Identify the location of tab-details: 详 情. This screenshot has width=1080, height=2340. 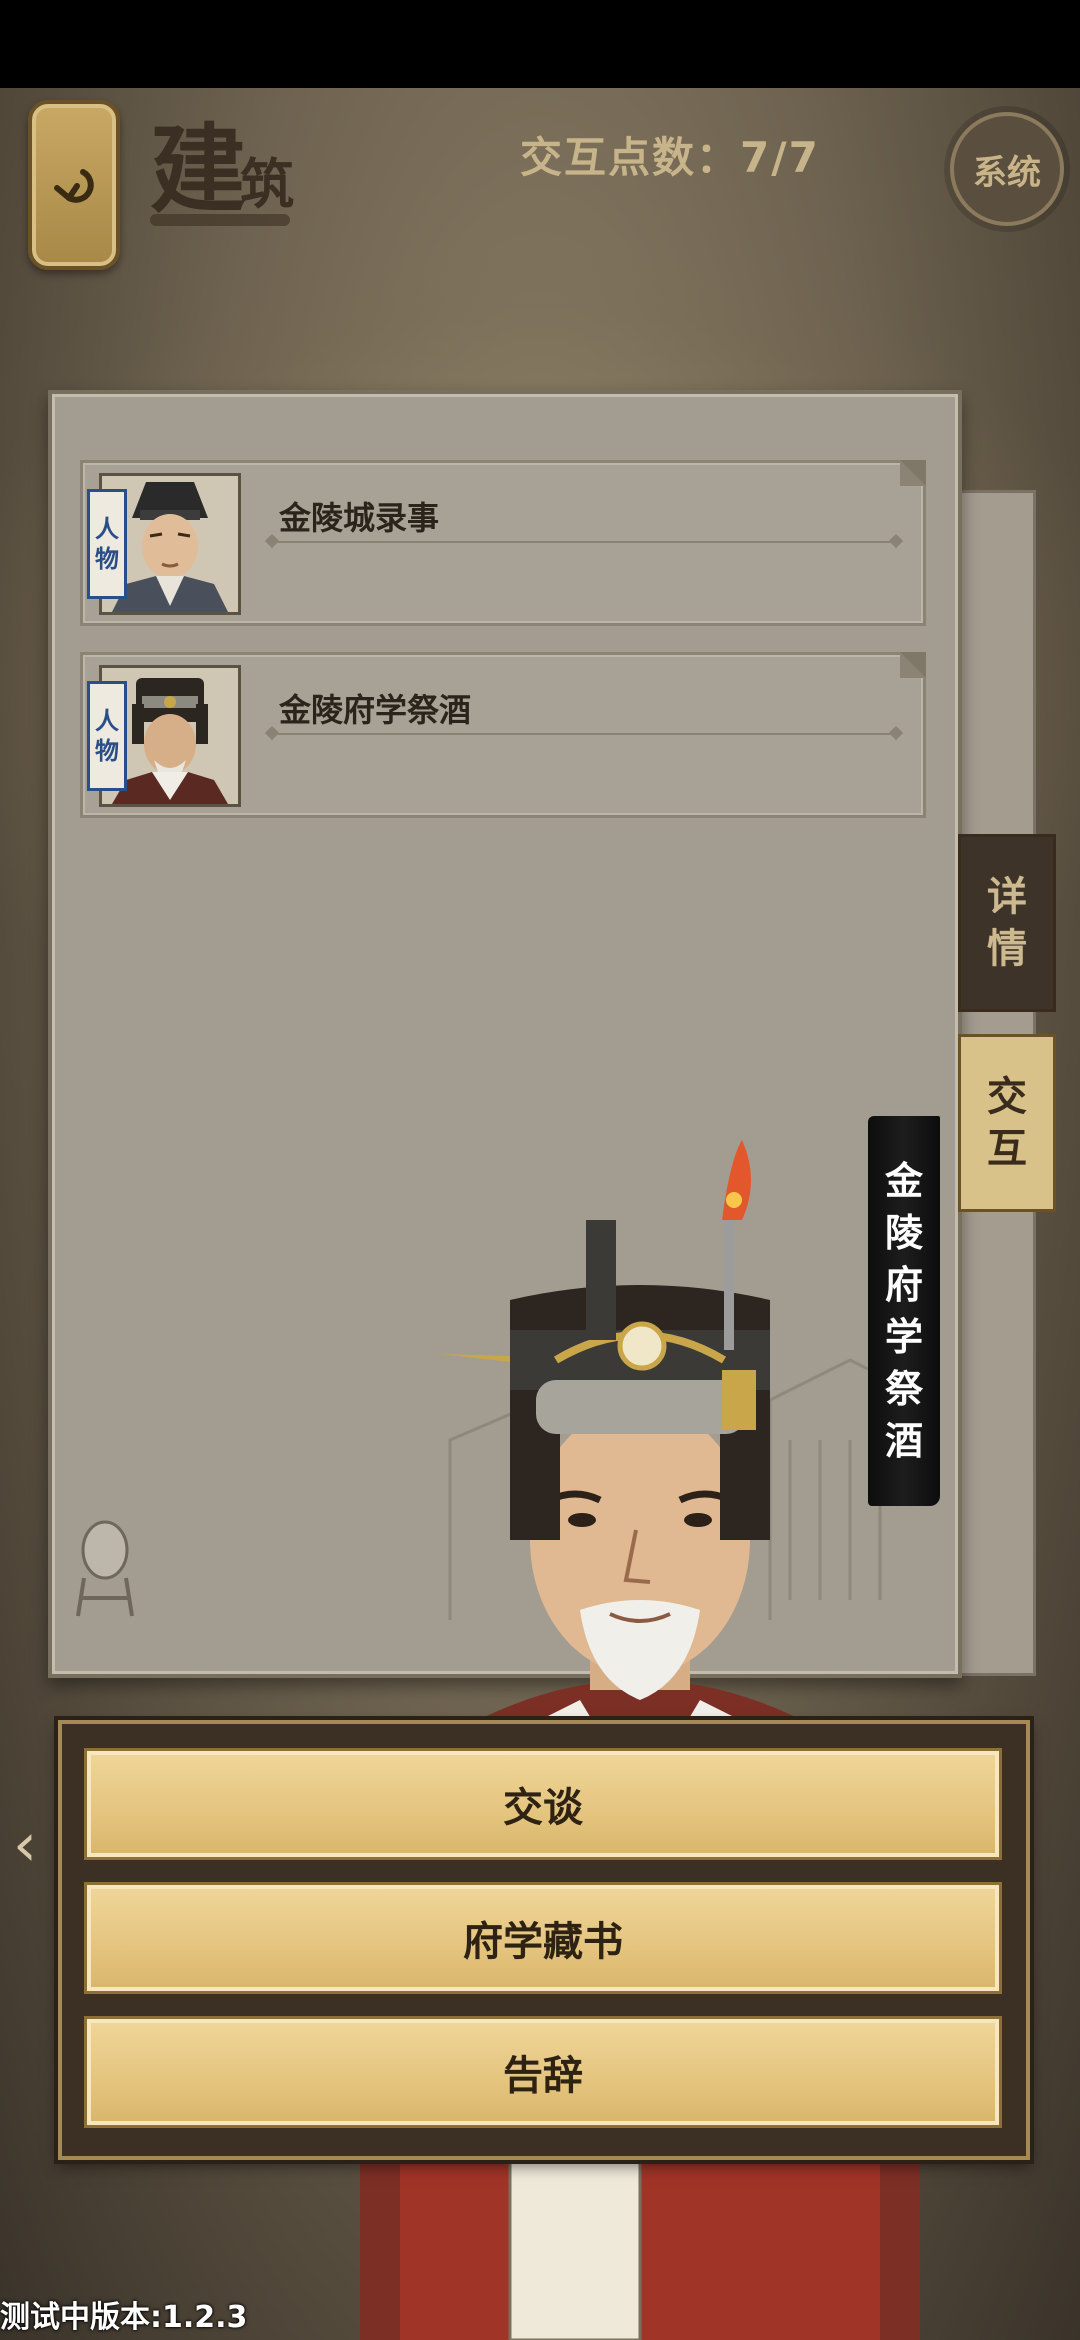
(1007, 923).